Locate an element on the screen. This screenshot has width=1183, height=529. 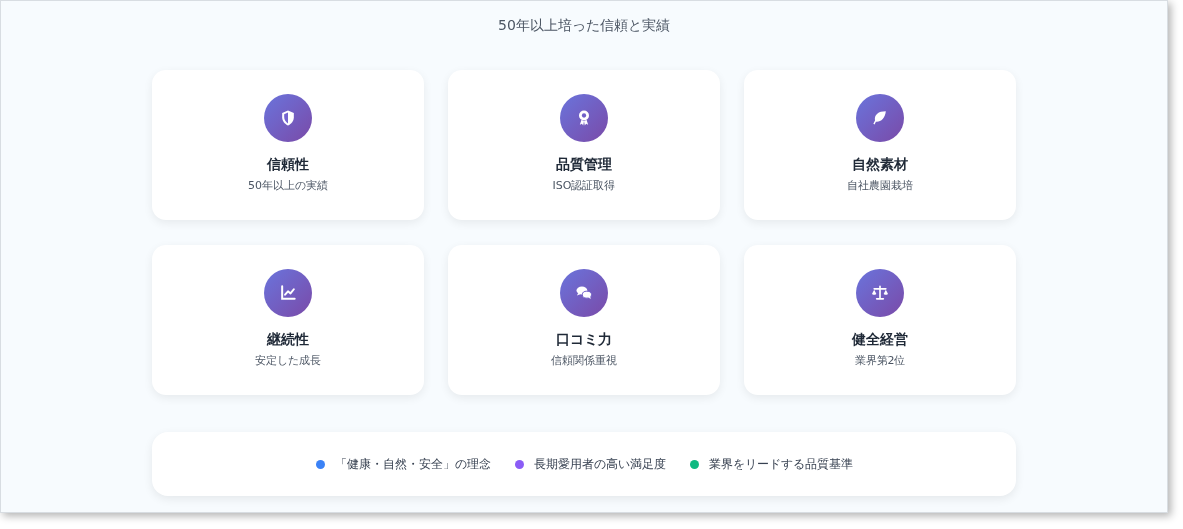
card-subtitle: ISO認証取得 is located at coordinates (584, 186).